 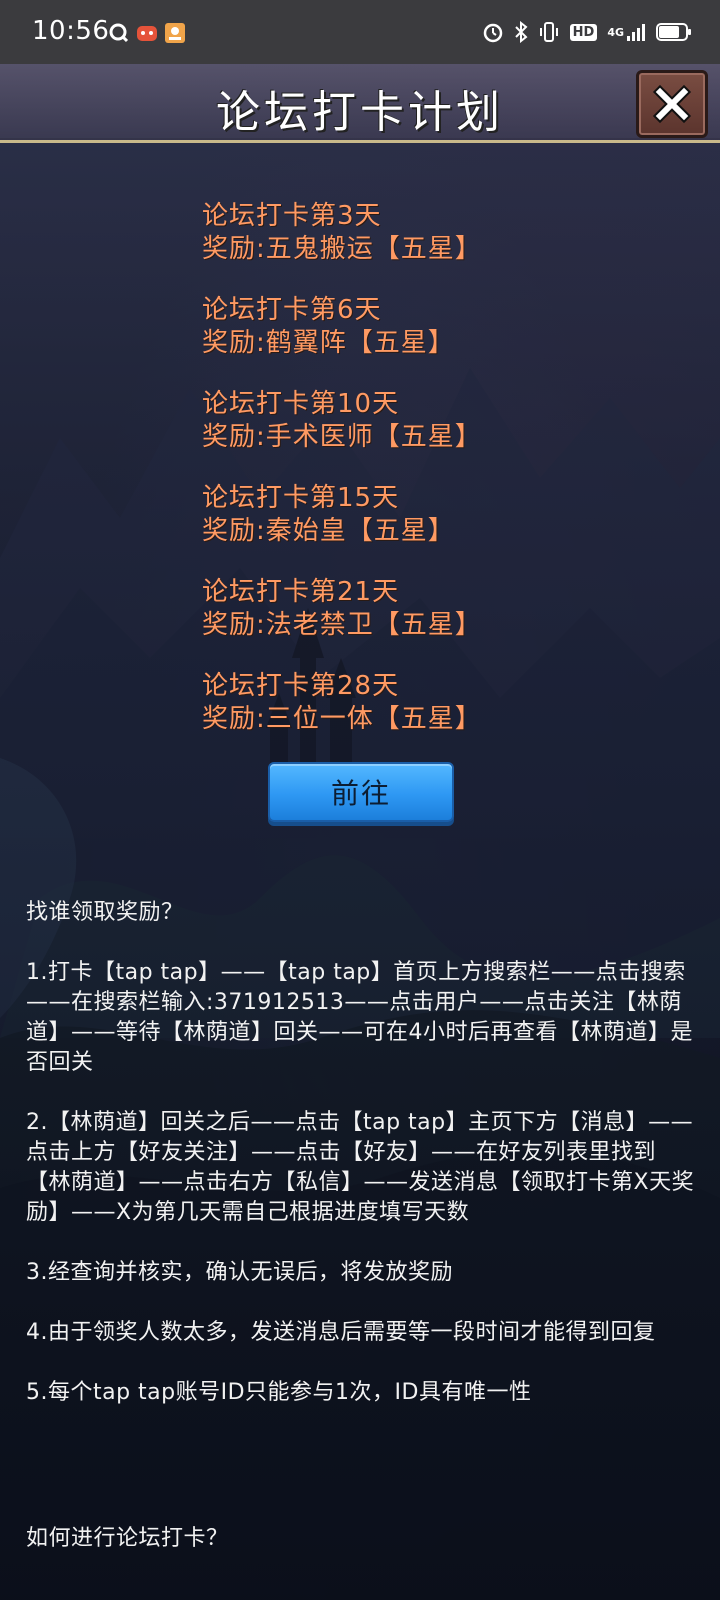 I want to click on go-button: 前往, so click(x=361, y=792).